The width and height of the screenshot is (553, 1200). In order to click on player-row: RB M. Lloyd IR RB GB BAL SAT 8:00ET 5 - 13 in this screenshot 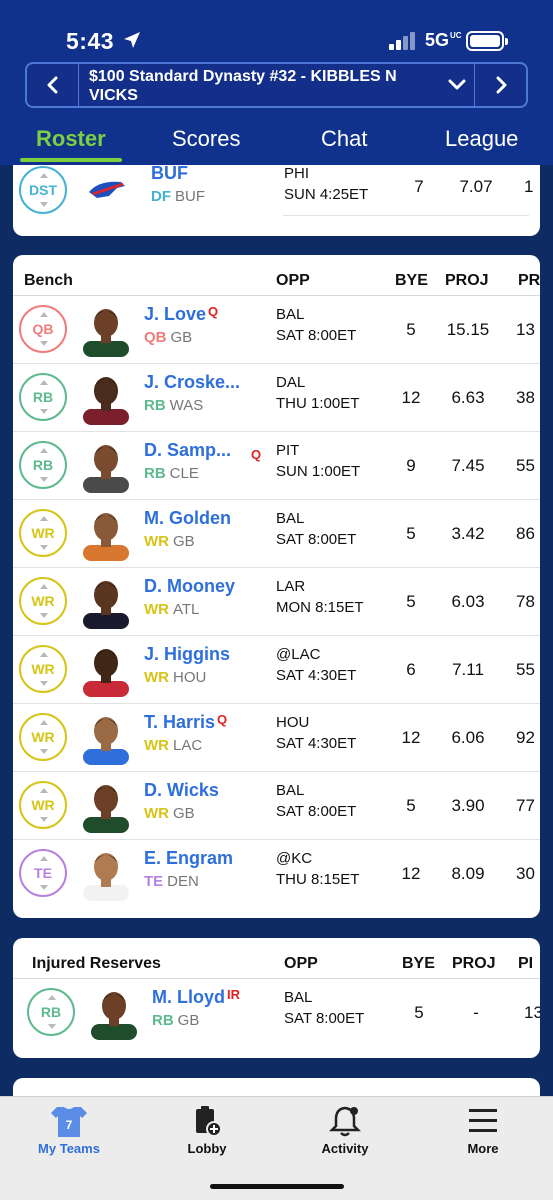, I will do `click(276, 1012)`.